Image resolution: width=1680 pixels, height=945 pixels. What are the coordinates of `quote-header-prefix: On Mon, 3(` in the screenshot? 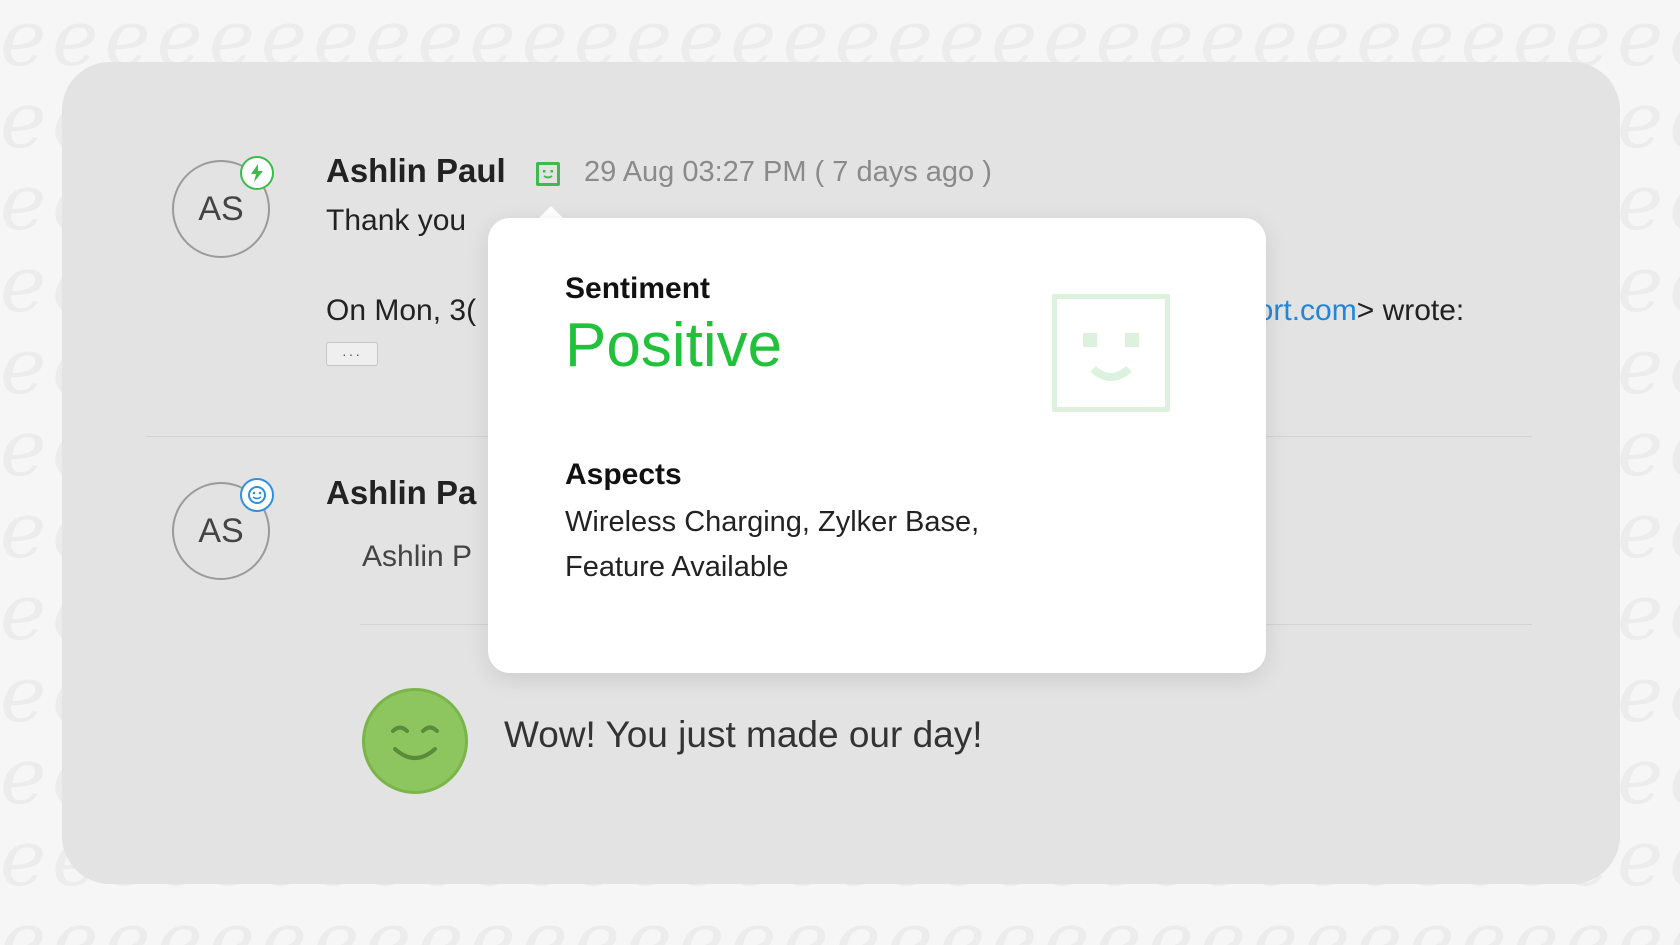 It's located at (401, 310).